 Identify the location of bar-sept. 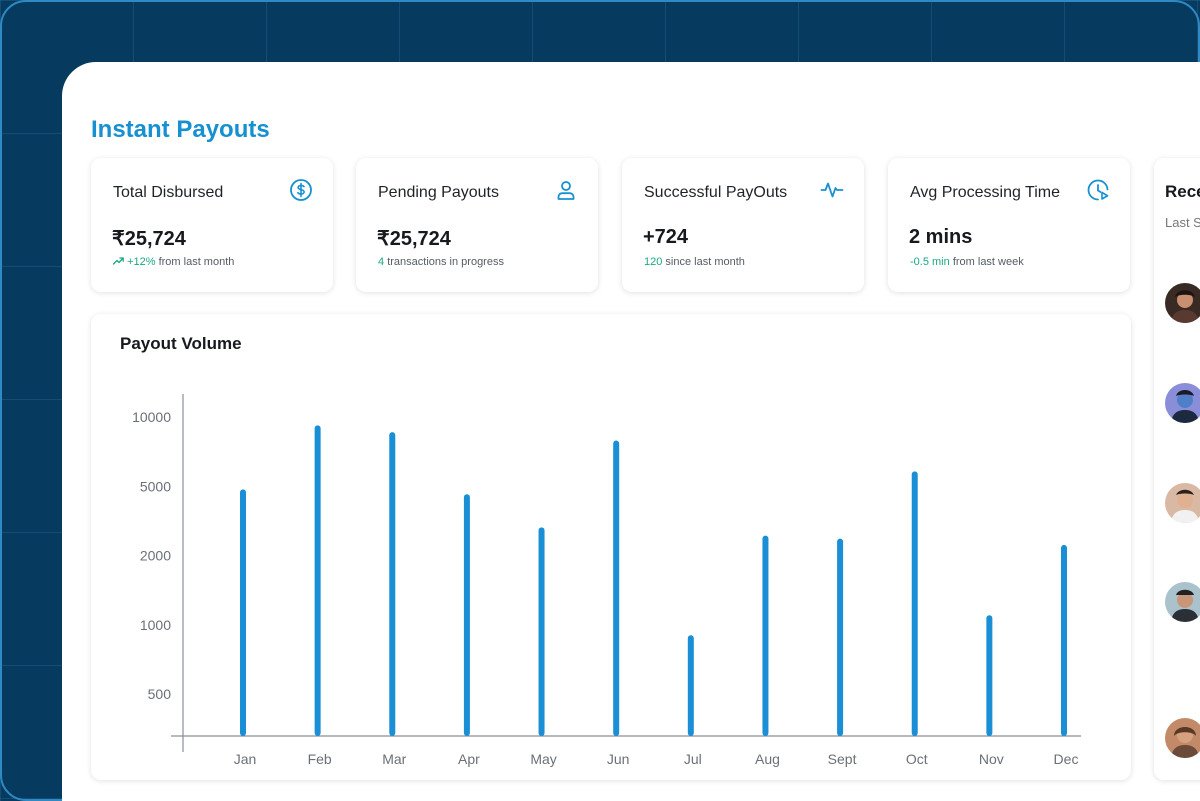
(840, 637).